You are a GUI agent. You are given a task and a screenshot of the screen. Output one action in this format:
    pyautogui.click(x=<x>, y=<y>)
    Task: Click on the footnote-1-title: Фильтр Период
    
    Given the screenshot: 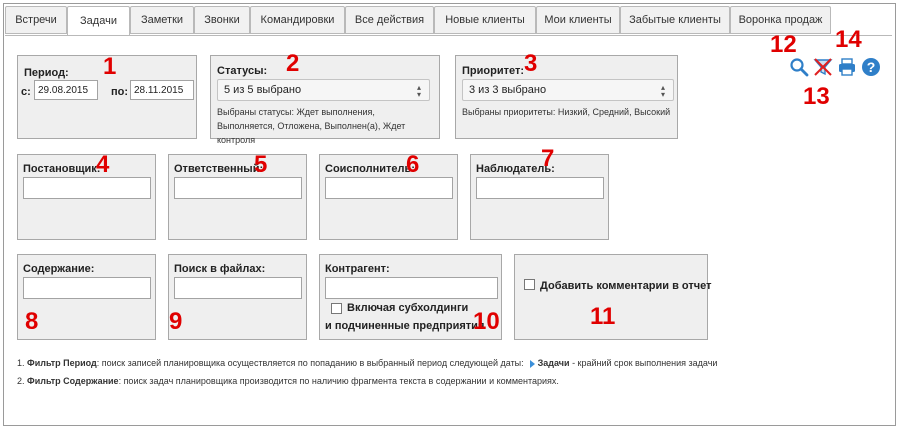 What is the action you would take?
    pyautogui.click(x=62, y=363)
    